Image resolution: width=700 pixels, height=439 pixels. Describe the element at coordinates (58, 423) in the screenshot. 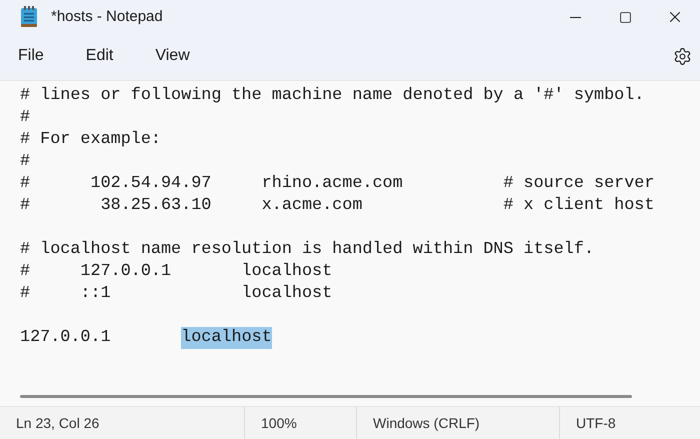

I see `status-text: Ln 23, Col 26` at that location.